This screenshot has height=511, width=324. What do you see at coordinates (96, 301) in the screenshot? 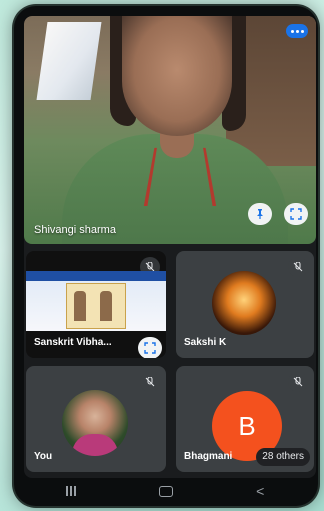
I see `shared-screen-thumbnail` at bounding box center [96, 301].